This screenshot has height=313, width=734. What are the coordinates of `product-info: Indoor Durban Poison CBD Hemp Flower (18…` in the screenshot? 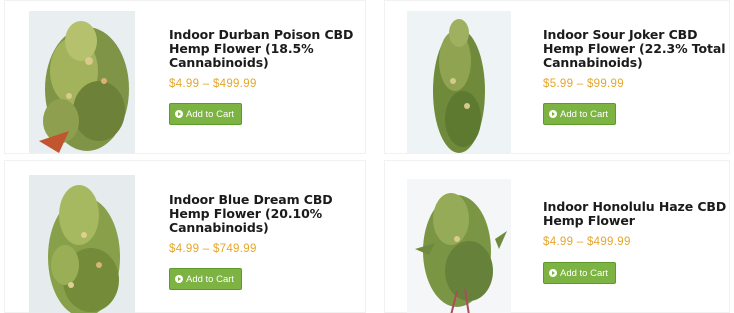 It's located at (264, 76).